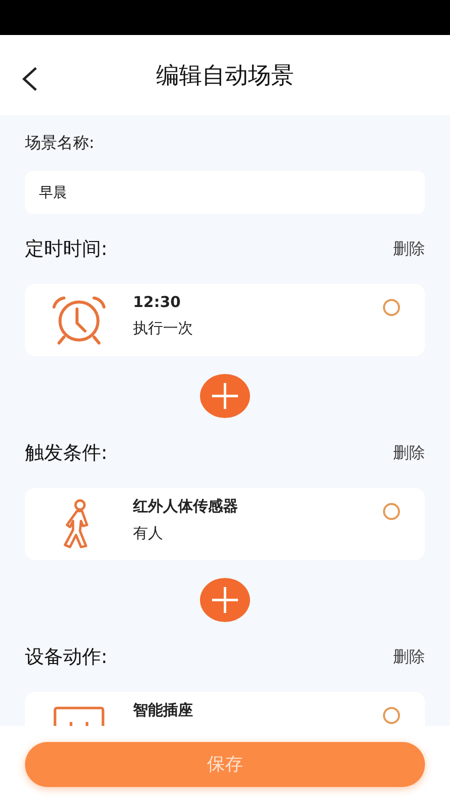  What do you see at coordinates (60, 143) in the screenshot?
I see `field-label: 场景名称:` at bounding box center [60, 143].